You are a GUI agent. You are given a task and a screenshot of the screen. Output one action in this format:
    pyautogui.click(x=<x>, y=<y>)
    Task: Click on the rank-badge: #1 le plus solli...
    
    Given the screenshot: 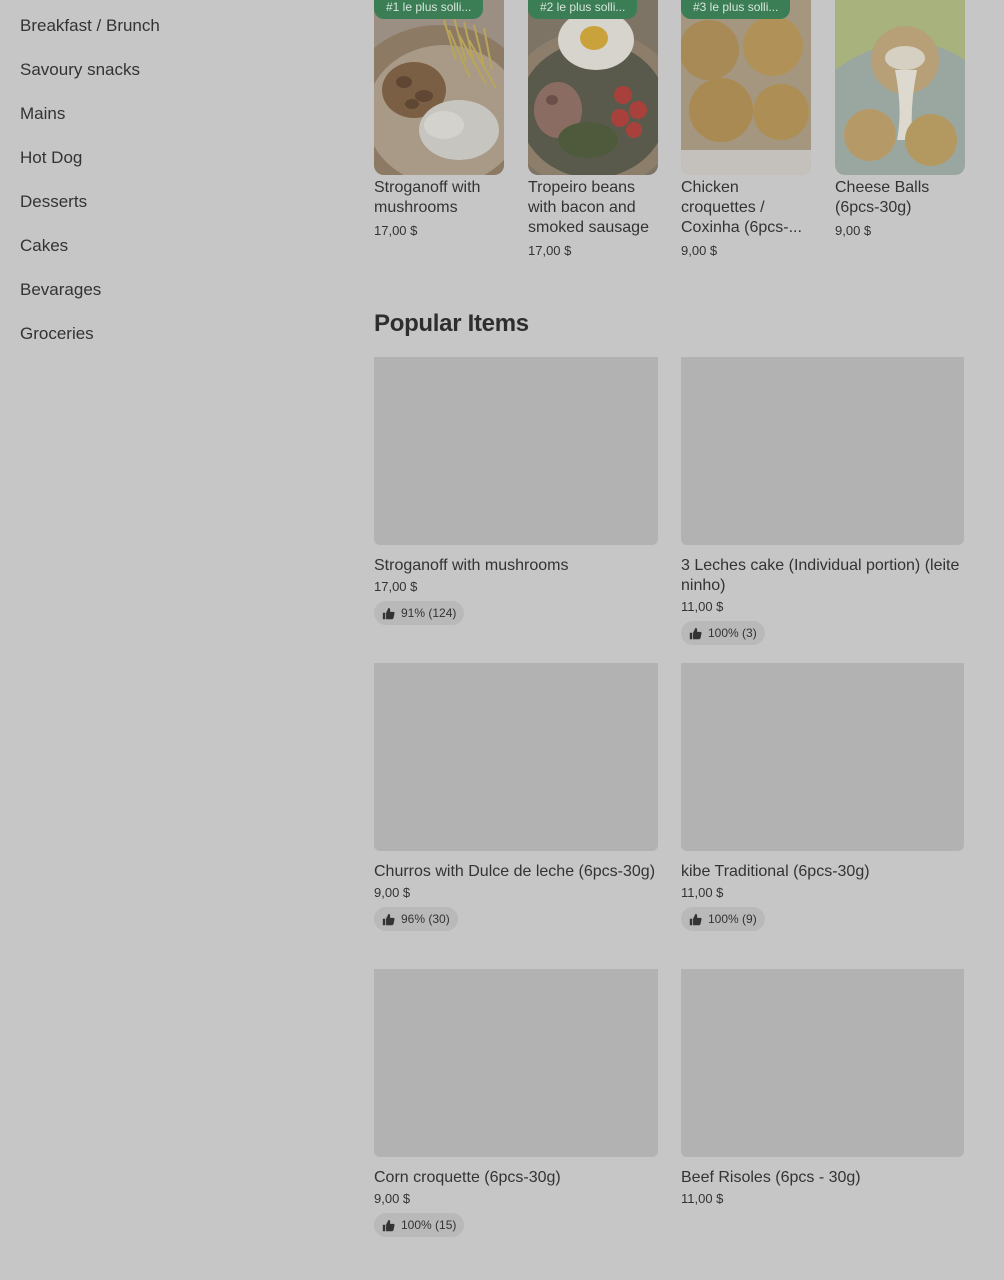 What is the action you would take?
    pyautogui.click(x=429, y=9)
    